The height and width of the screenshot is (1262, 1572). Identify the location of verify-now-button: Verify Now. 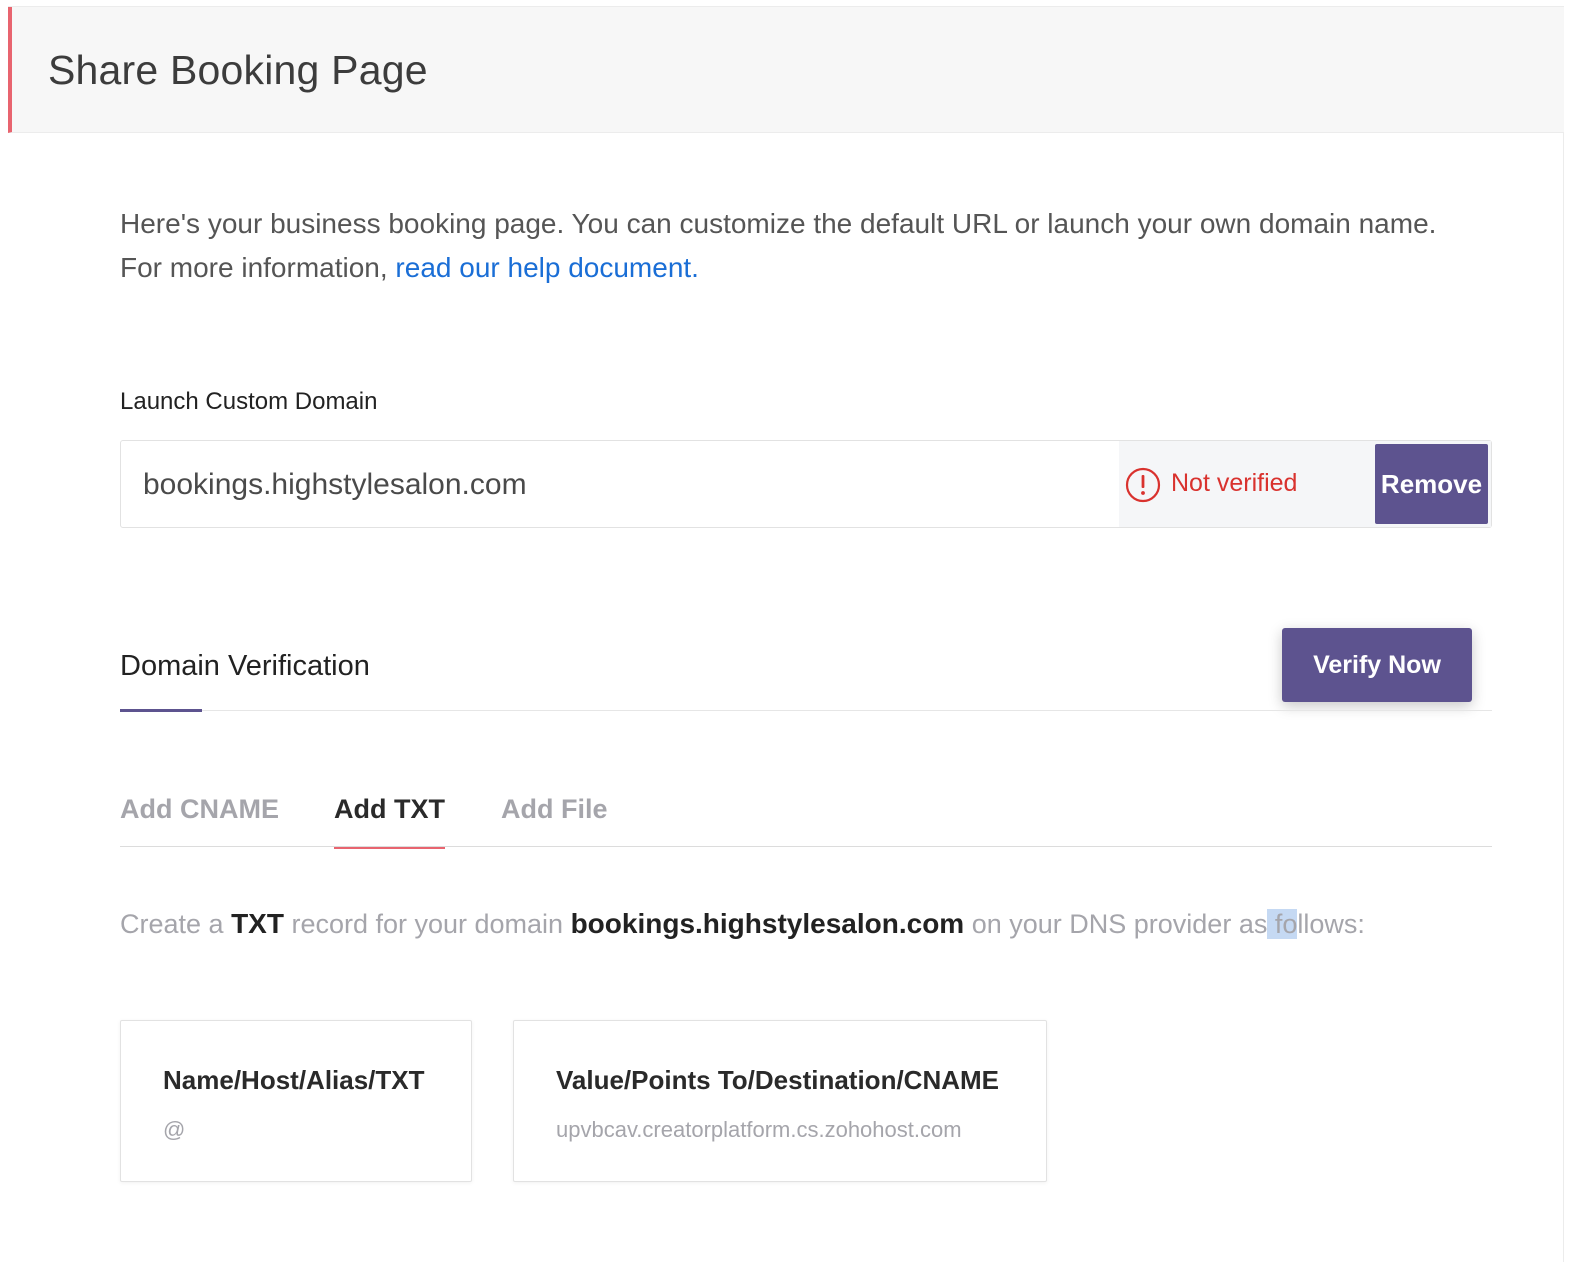
(1377, 665).